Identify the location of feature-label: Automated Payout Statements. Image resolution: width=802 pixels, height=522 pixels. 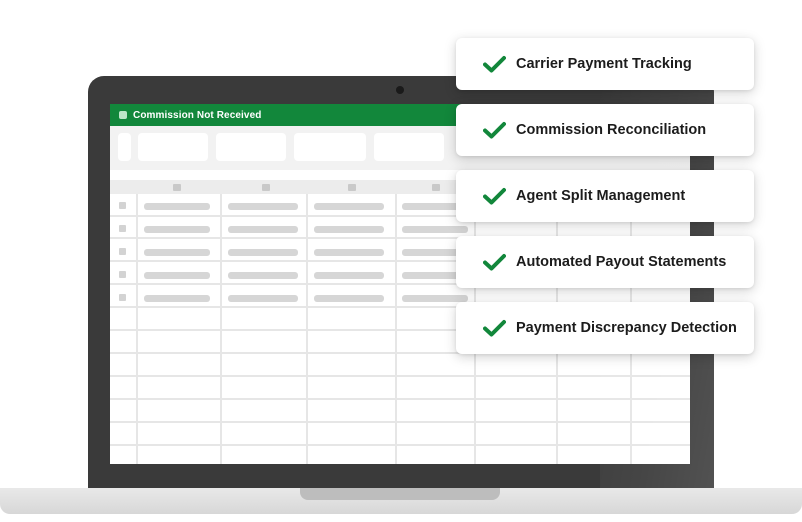
(621, 262).